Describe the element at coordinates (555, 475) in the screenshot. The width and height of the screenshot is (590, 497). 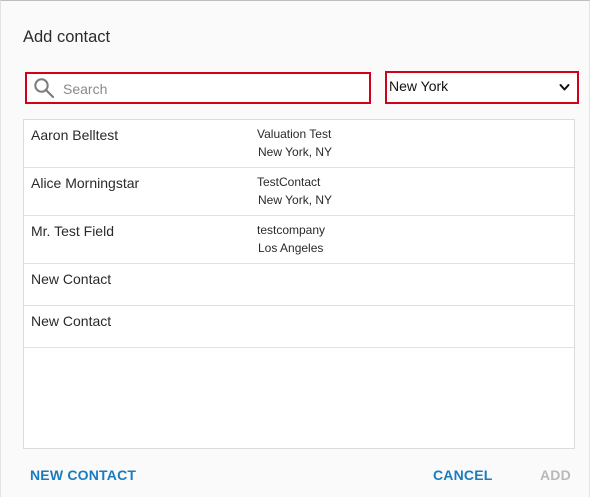
I see `add-button: ADD` at that location.